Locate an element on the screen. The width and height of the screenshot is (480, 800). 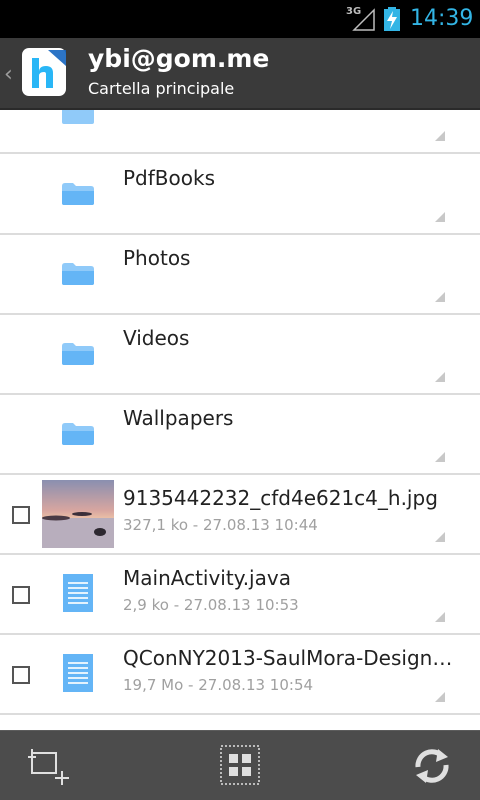
hubic-logo-icon is located at coordinates (44, 72).